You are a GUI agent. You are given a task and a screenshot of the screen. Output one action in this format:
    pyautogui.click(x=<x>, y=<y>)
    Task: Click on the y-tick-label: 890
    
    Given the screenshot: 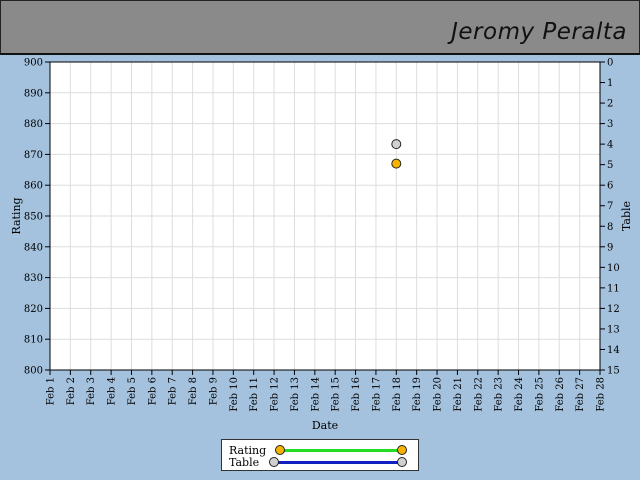 What is the action you would take?
    pyautogui.click(x=33, y=93)
    